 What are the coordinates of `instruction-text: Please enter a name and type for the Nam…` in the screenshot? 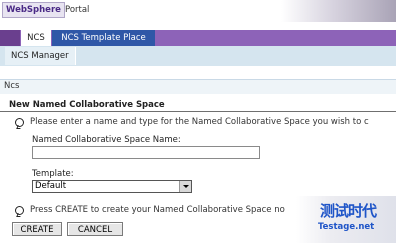 It's located at (199, 122).